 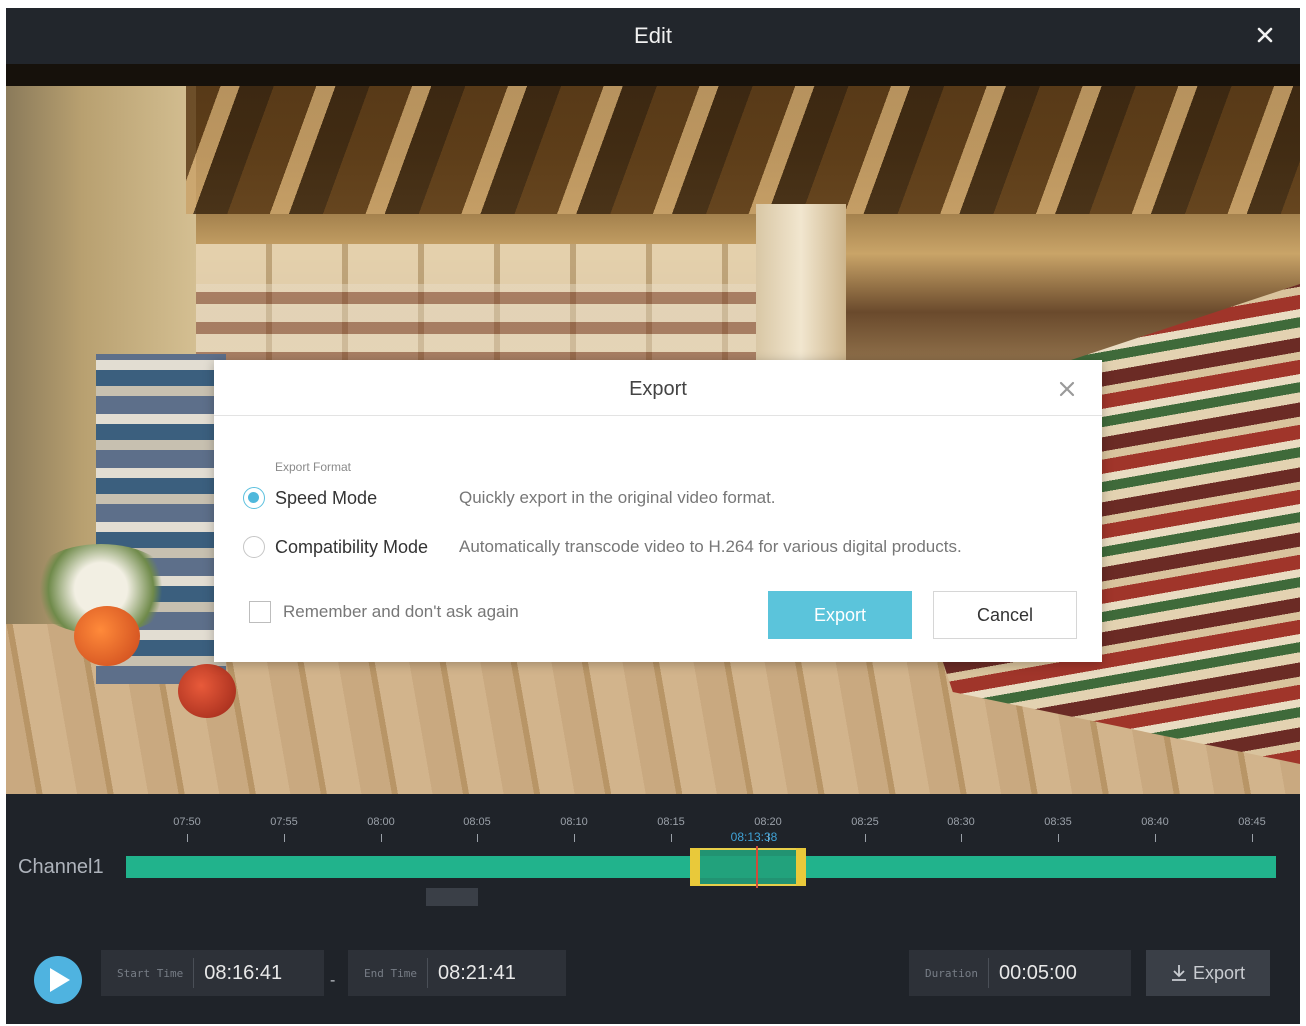 I want to click on window-title: Edit, so click(x=653, y=35).